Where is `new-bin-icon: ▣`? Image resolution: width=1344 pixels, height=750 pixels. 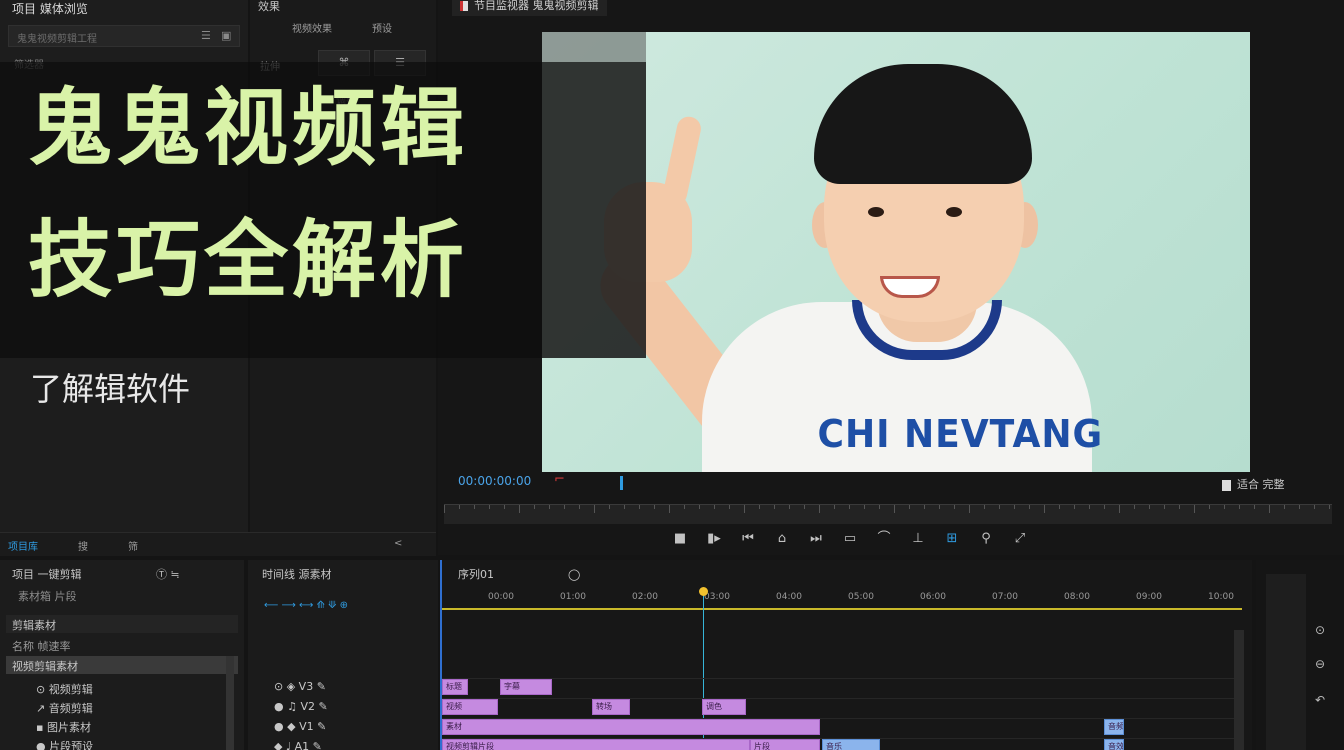 new-bin-icon: ▣ is located at coordinates (226, 35).